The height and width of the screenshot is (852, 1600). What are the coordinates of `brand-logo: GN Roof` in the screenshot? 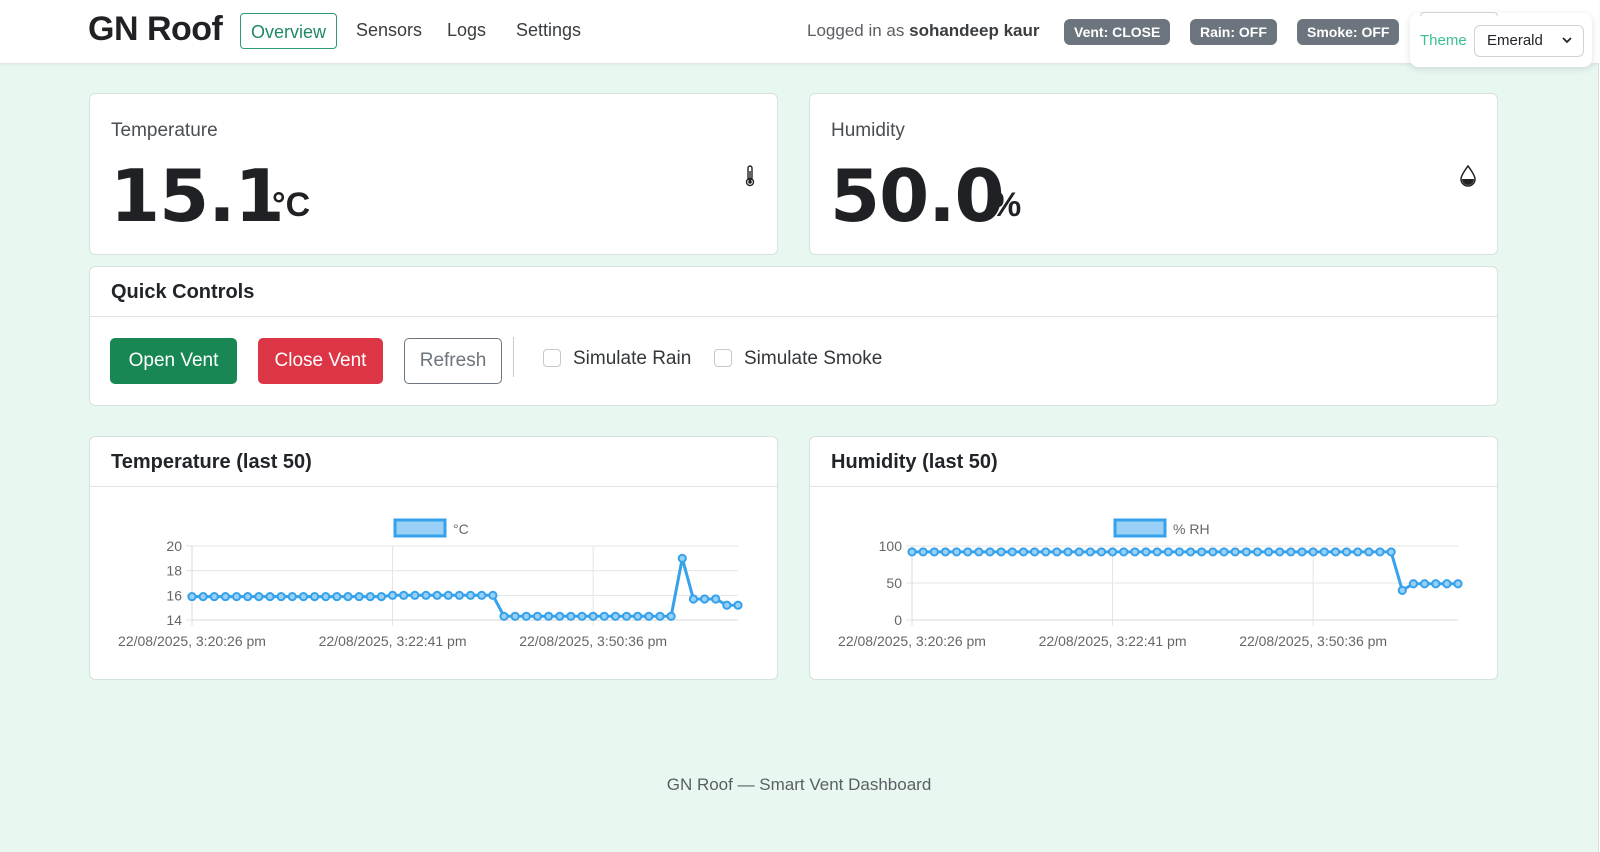 It's located at (155, 29).